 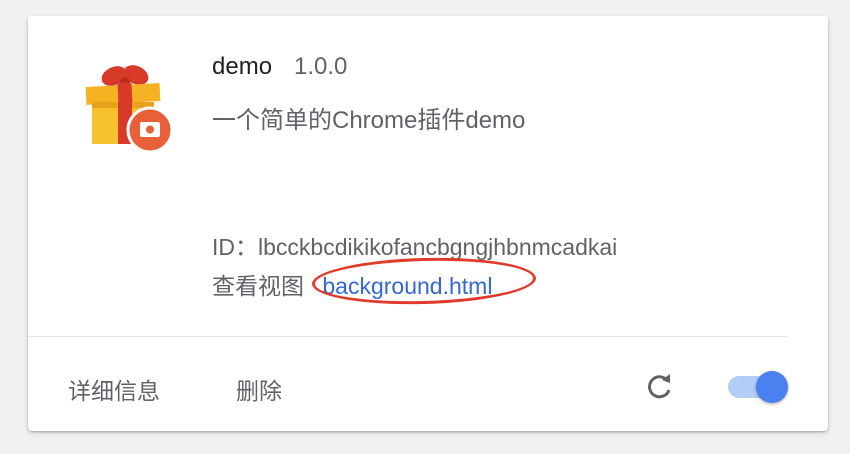 What do you see at coordinates (772, 387) in the screenshot?
I see `enable-toggle` at bounding box center [772, 387].